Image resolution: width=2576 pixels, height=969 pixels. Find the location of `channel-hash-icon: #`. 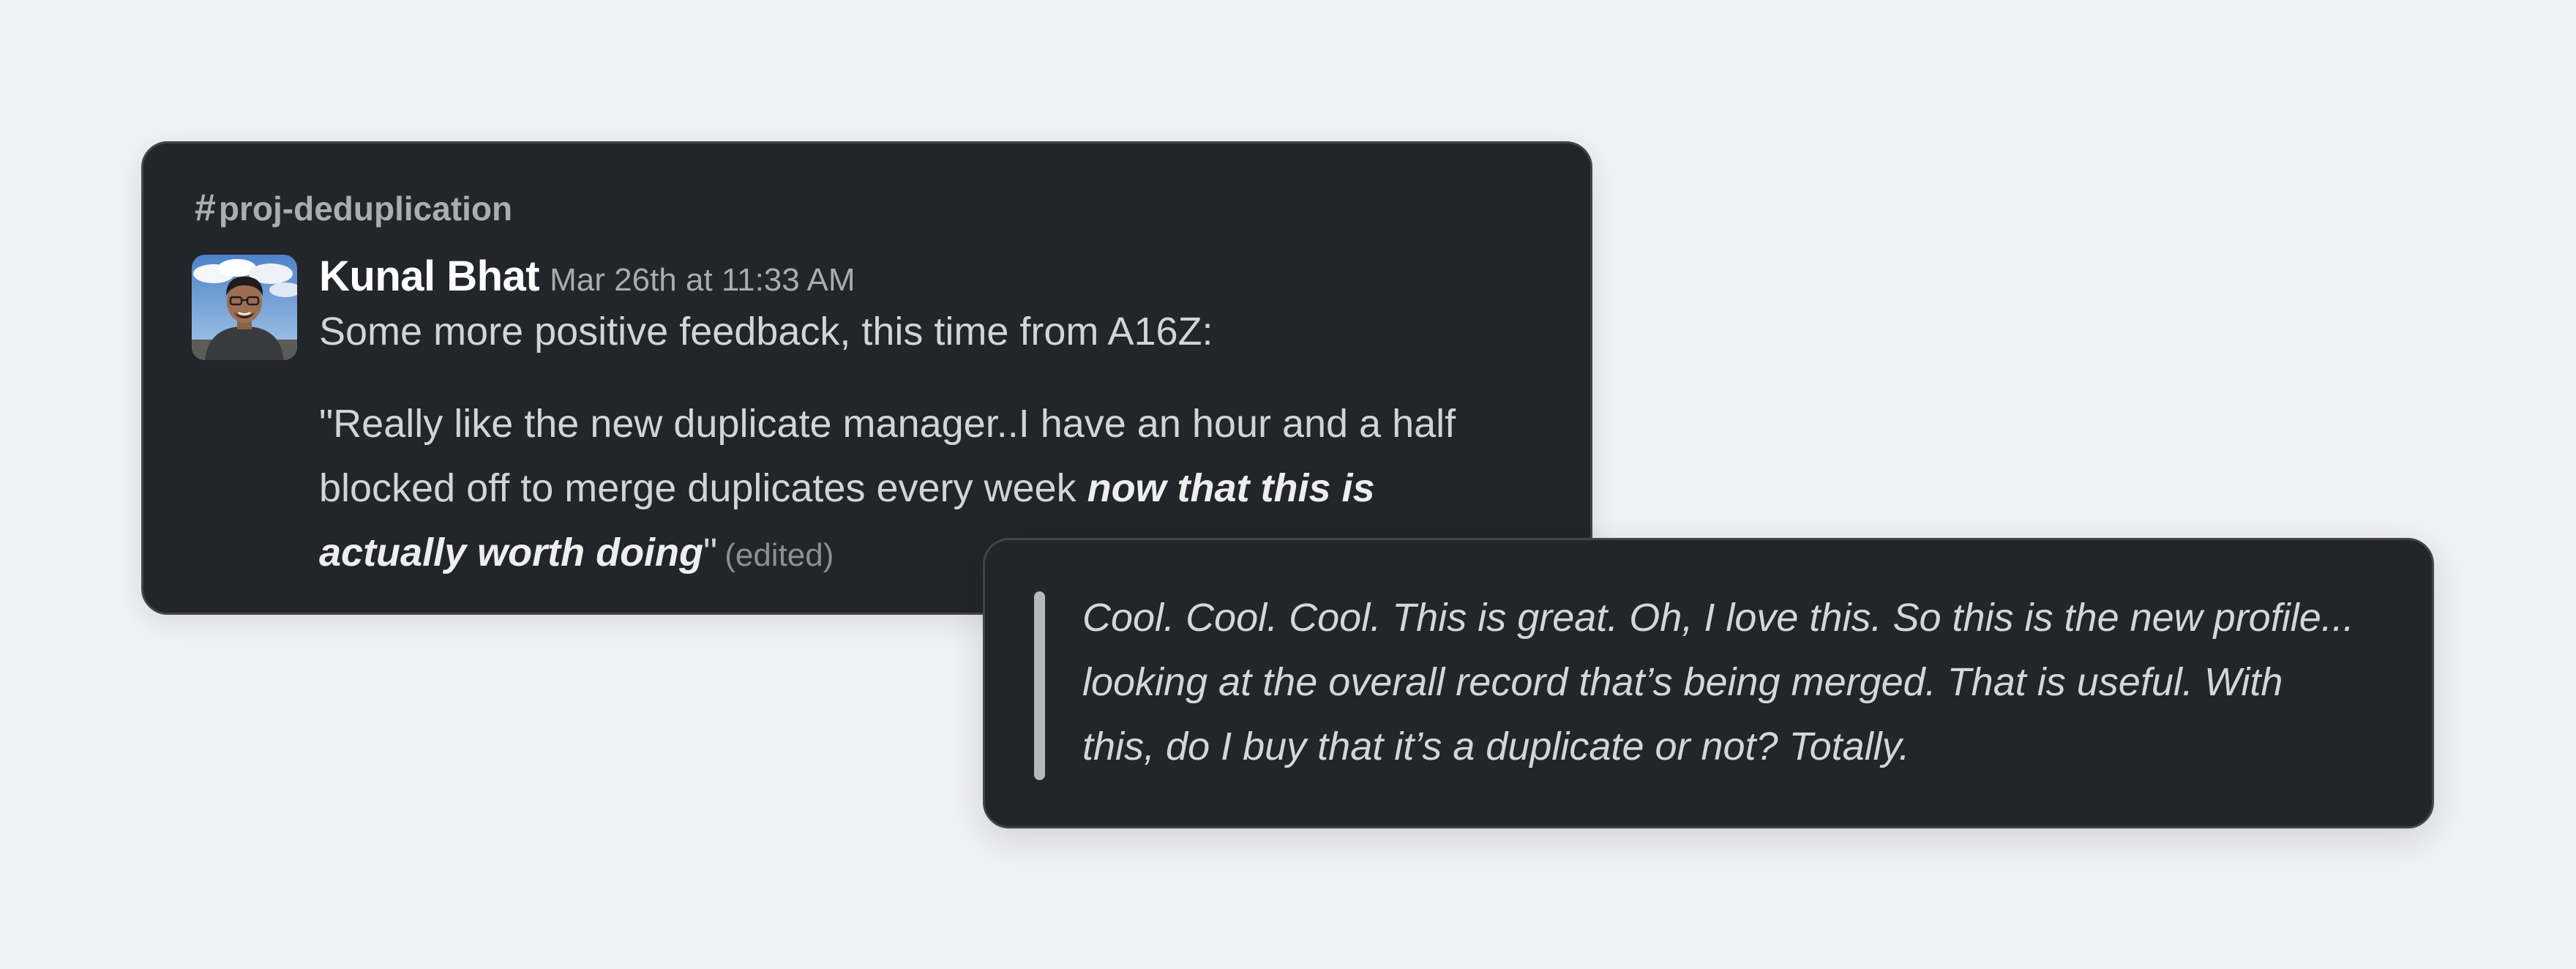

channel-hash-icon: # is located at coordinates (205, 208).